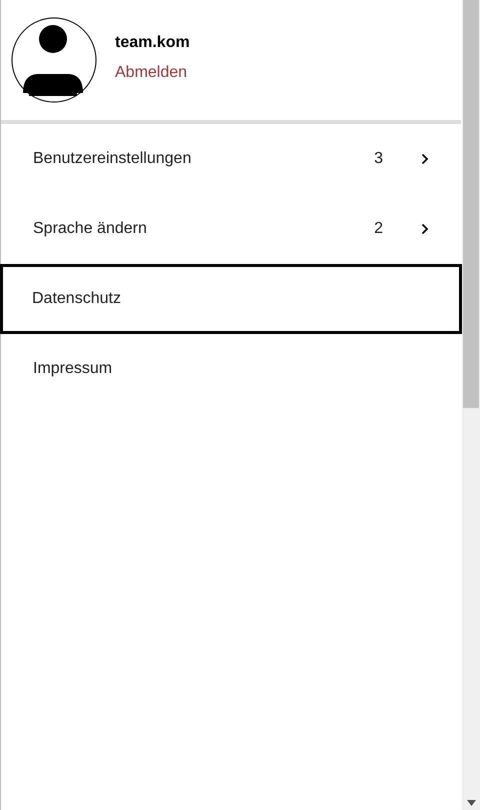 The image size is (480, 810). What do you see at coordinates (471, 803) in the screenshot?
I see `scroll-down-icon` at bounding box center [471, 803].